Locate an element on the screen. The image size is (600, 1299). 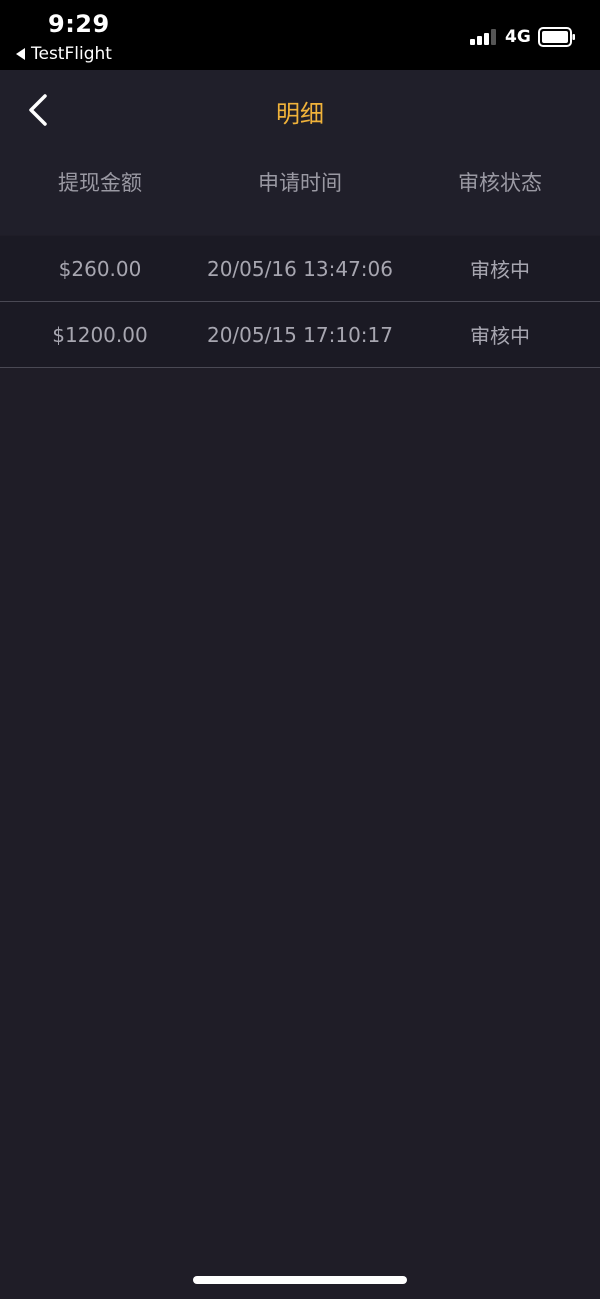
column-header-status: 审核状态 is located at coordinates (500, 183).